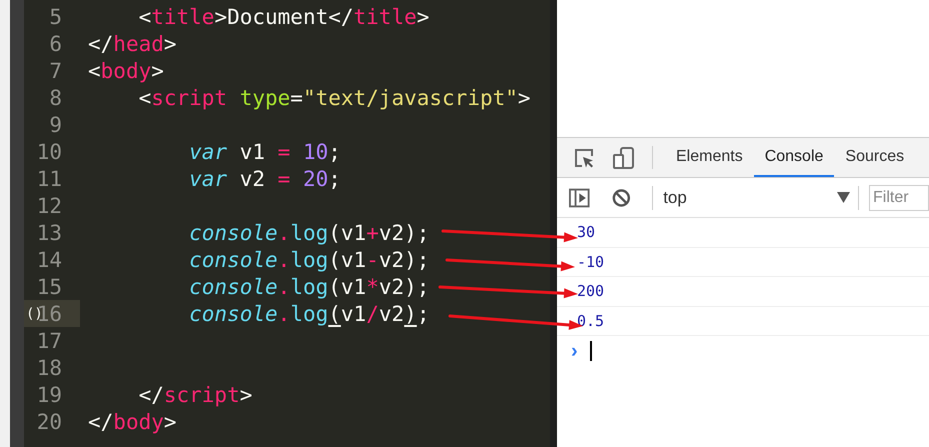 The image size is (929, 447). I want to click on sidebar-toggle-icon, so click(579, 198).